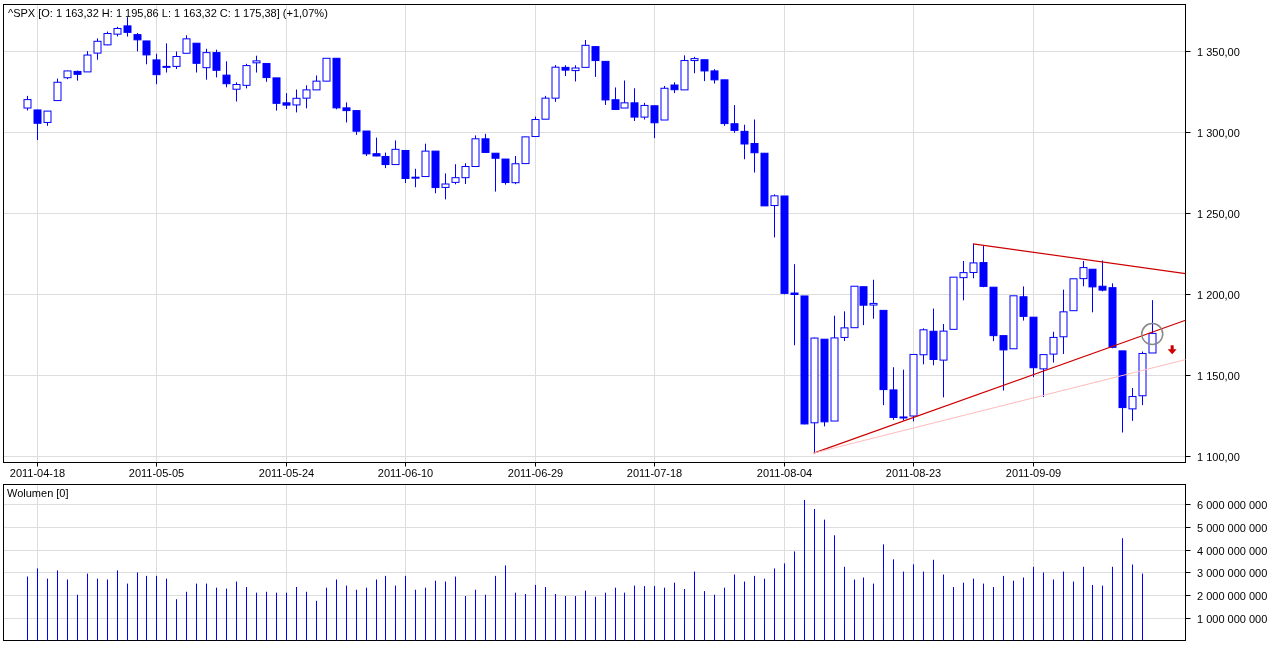 This screenshot has height=645, width=1275. What do you see at coordinates (1232, 527) in the screenshot?
I see `axis-label: 5 000 000 000` at bounding box center [1232, 527].